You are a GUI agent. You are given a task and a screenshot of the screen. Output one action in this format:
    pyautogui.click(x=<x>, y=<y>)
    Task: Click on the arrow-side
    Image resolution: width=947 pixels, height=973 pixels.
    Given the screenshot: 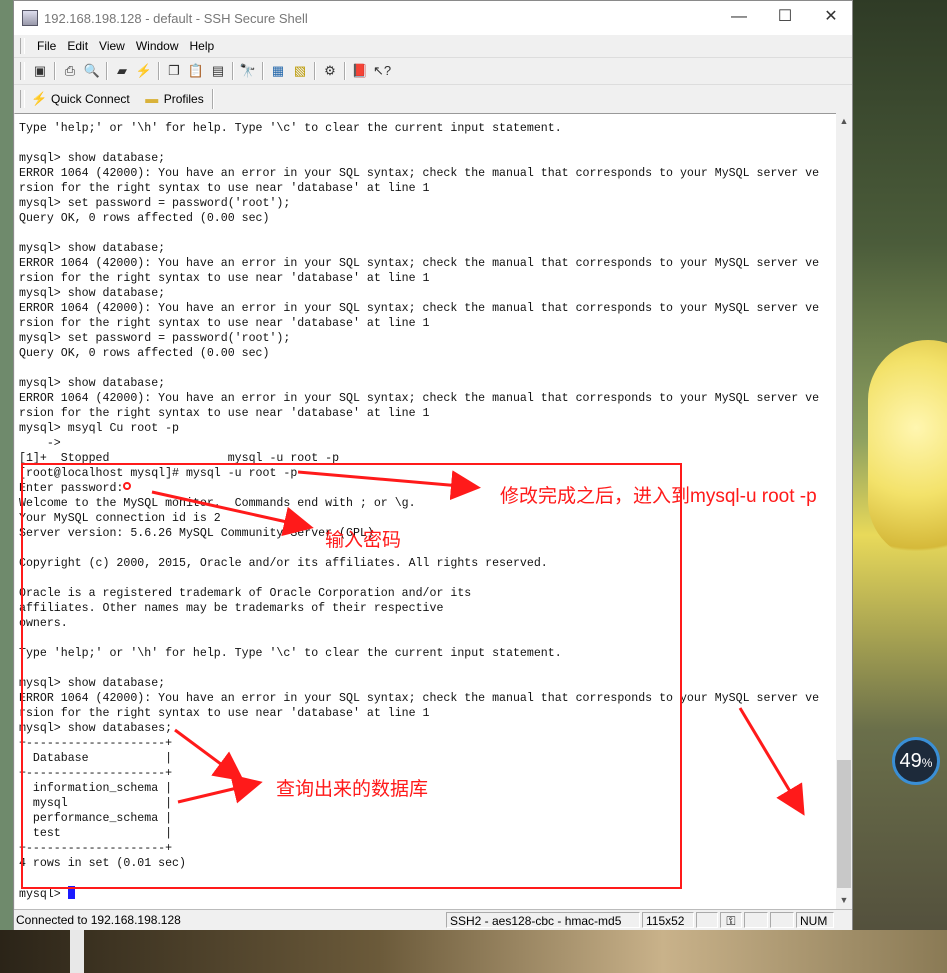 What is the action you would take?
    pyautogui.click(x=771, y=761)
    